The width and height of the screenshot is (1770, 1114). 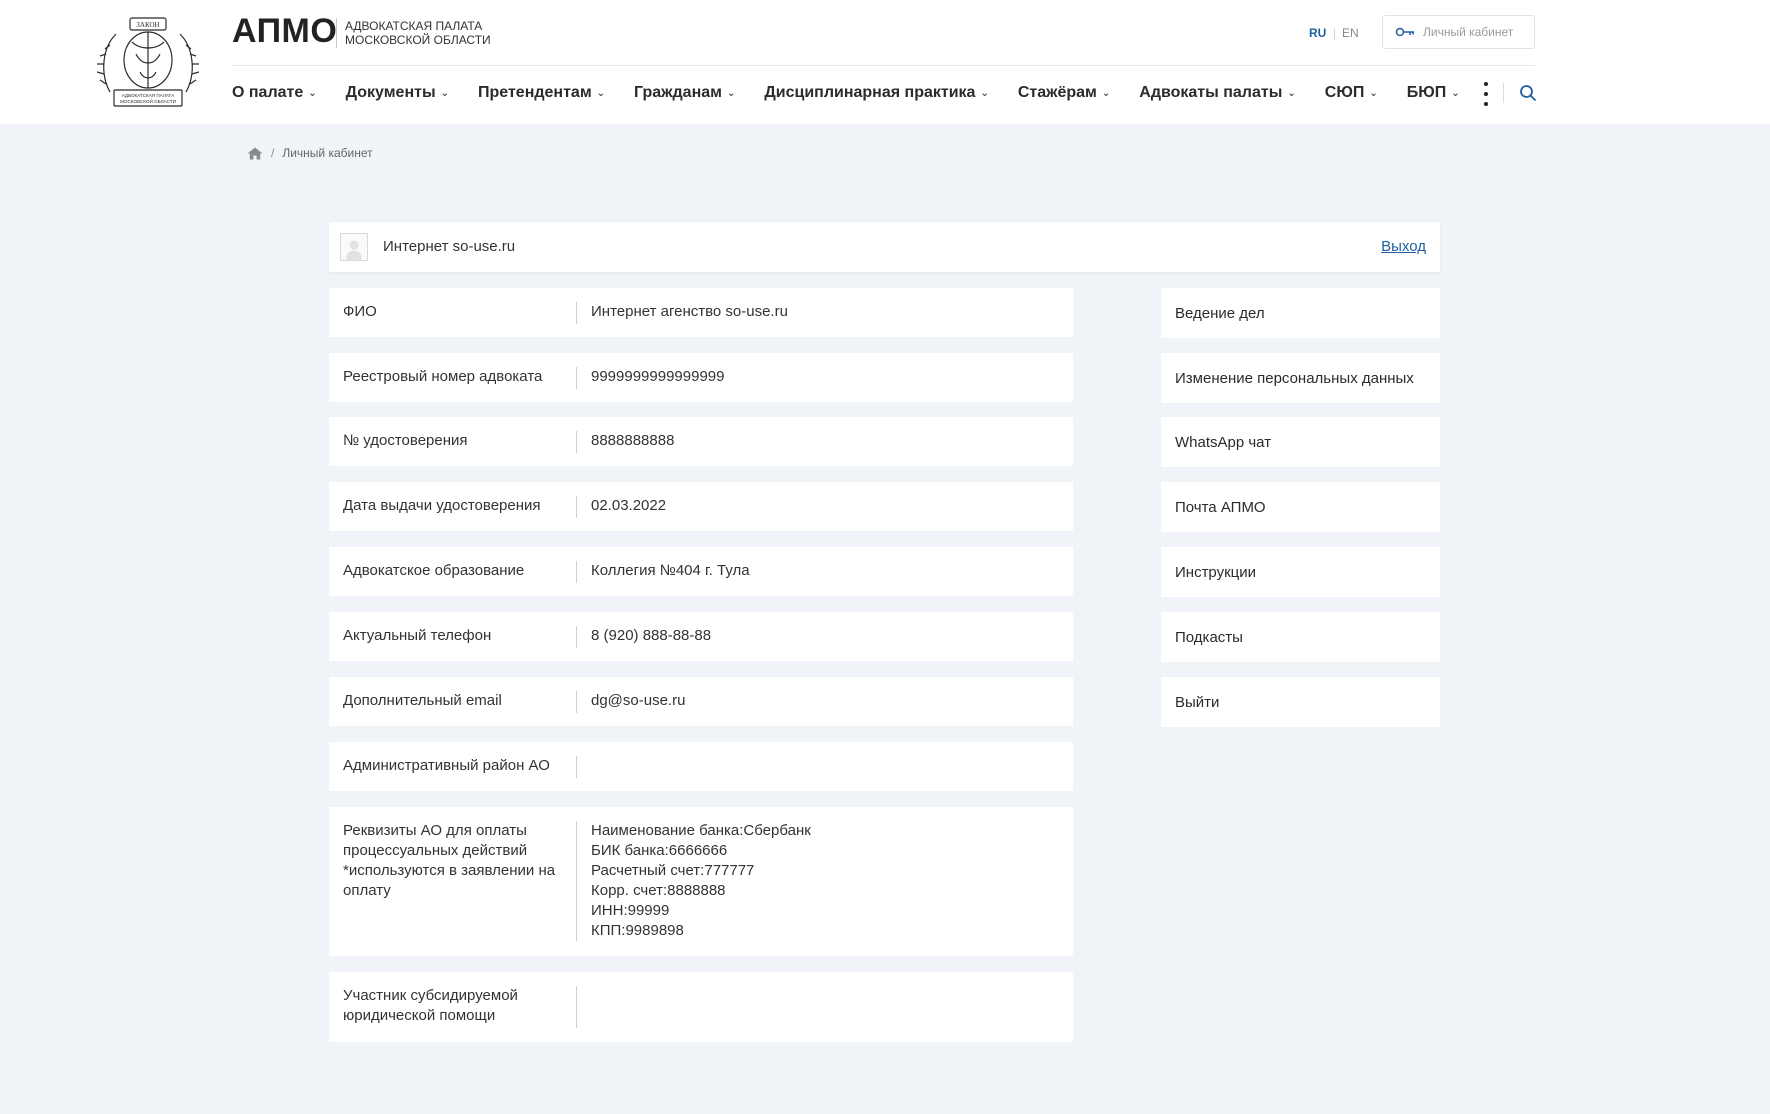 What do you see at coordinates (670, 570) in the screenshot?
I see `info-value: Коллегия №404 г. Тула` at bounding box center [670, 570].